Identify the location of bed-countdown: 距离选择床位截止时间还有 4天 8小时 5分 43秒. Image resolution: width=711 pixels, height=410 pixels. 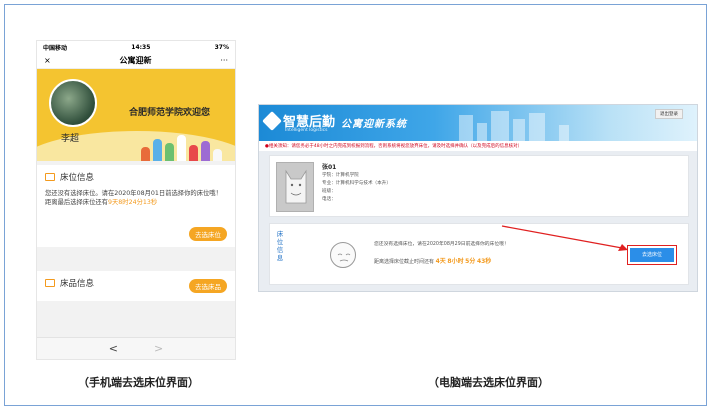
(432, 260).